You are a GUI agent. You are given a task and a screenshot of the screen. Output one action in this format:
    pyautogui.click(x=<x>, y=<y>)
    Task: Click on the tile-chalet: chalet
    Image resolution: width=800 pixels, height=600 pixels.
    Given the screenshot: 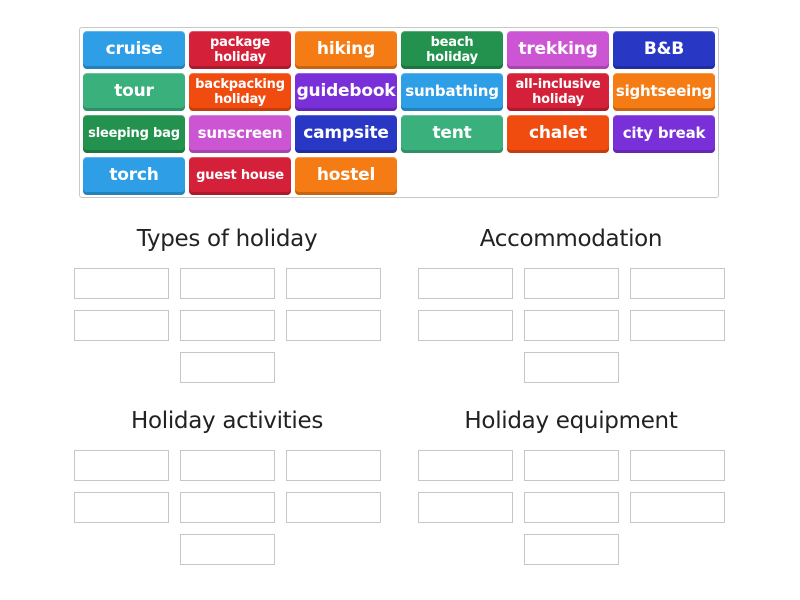 What is the action you would take?
    pyautogui.click(x=558, y=134)
    